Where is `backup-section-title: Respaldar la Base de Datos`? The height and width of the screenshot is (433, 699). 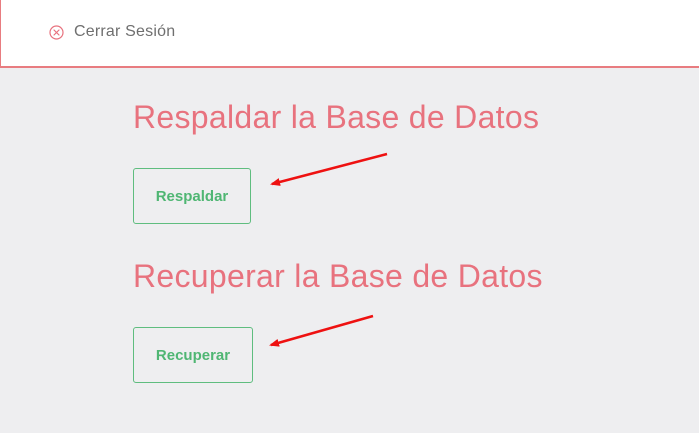
backup-section-title: Respaldar la Base de Datos is located at coordinates (336, 117).